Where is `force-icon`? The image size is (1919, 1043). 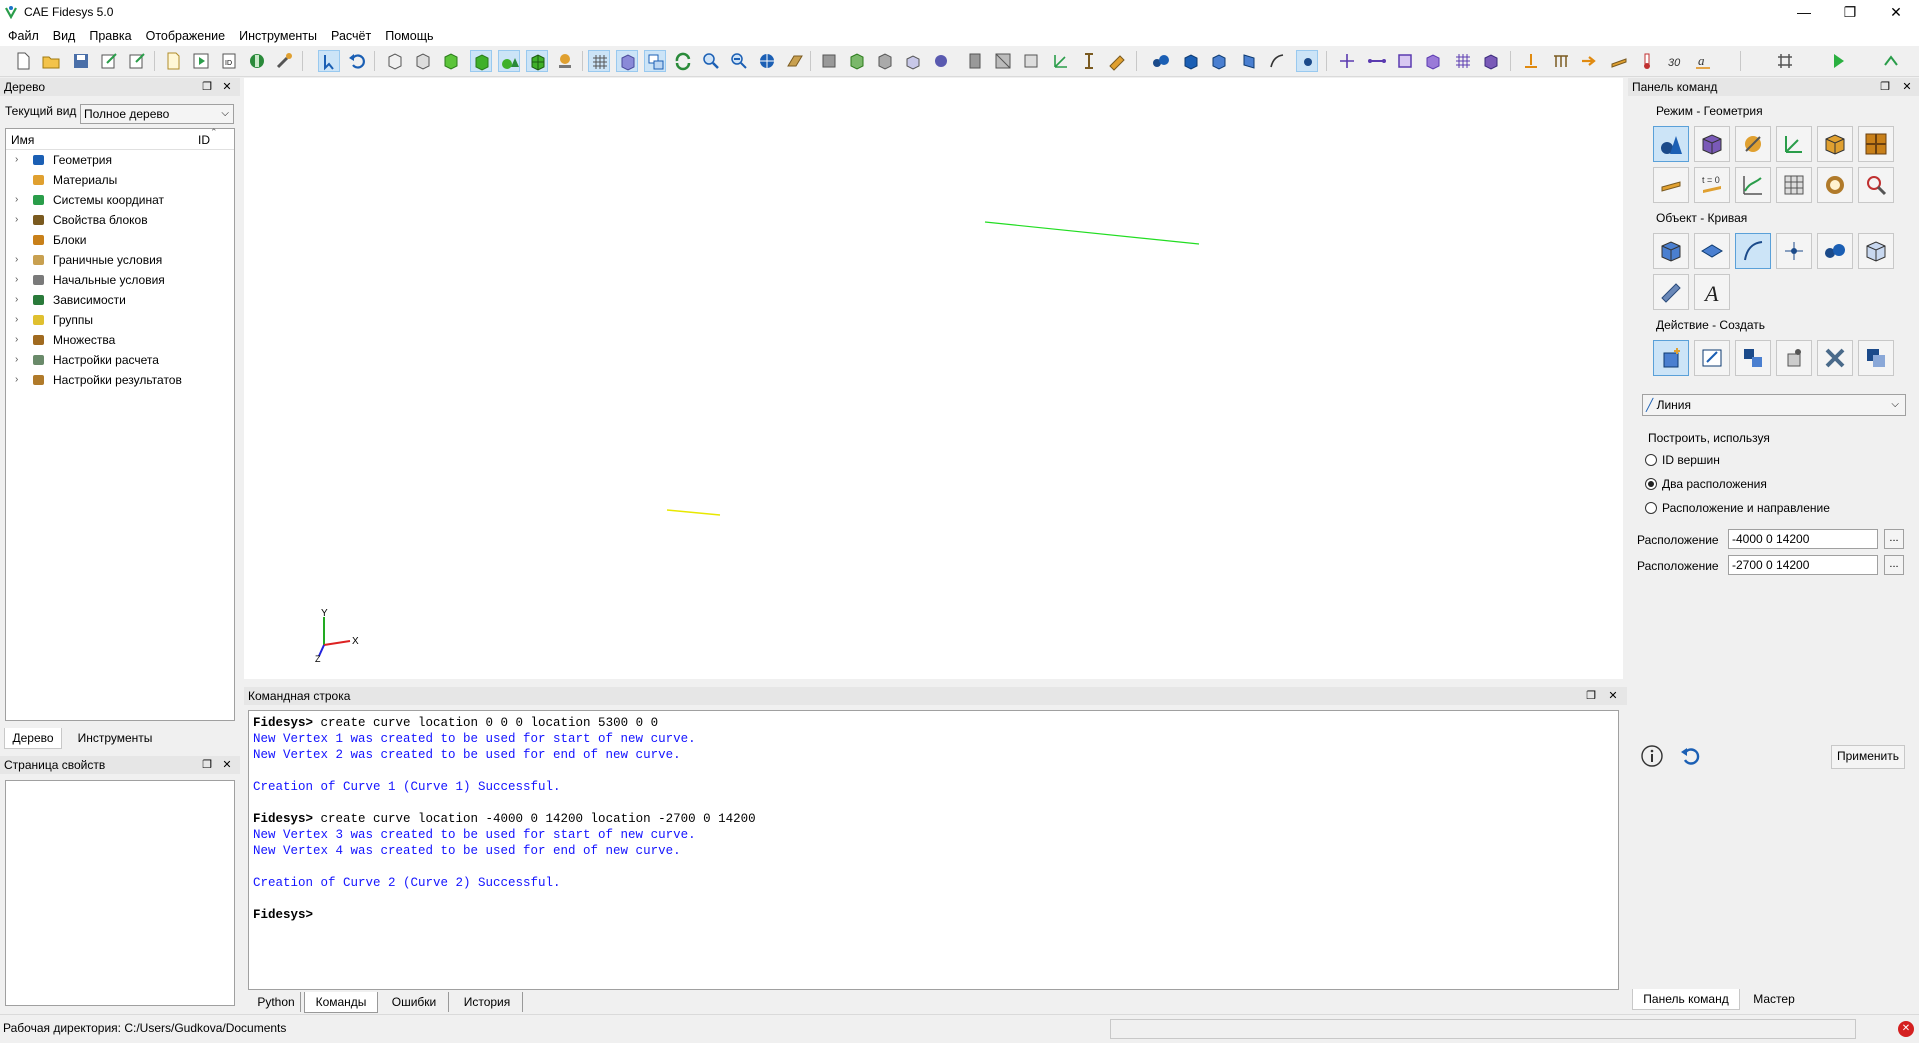
force-icon is located at coordinates (1589, 61).